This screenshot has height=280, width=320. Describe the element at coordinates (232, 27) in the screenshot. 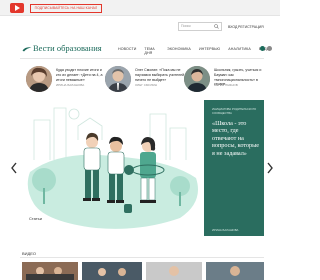

I see `login-link: ВХОД` at that location.